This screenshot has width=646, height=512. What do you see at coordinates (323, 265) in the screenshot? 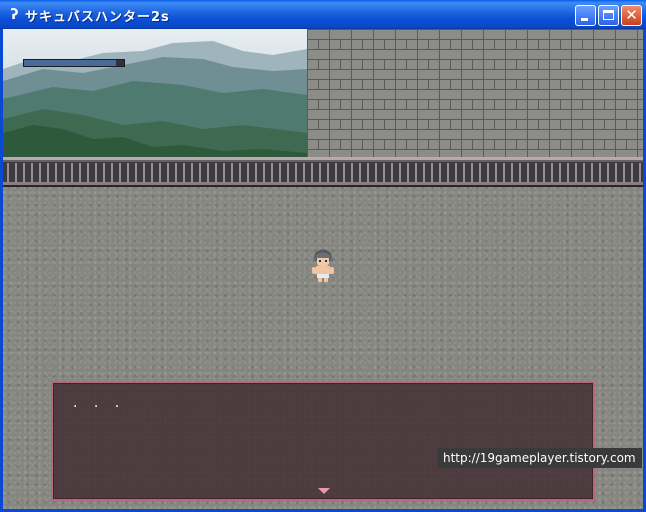
I see `player-character` at bounding box center [323, 265].